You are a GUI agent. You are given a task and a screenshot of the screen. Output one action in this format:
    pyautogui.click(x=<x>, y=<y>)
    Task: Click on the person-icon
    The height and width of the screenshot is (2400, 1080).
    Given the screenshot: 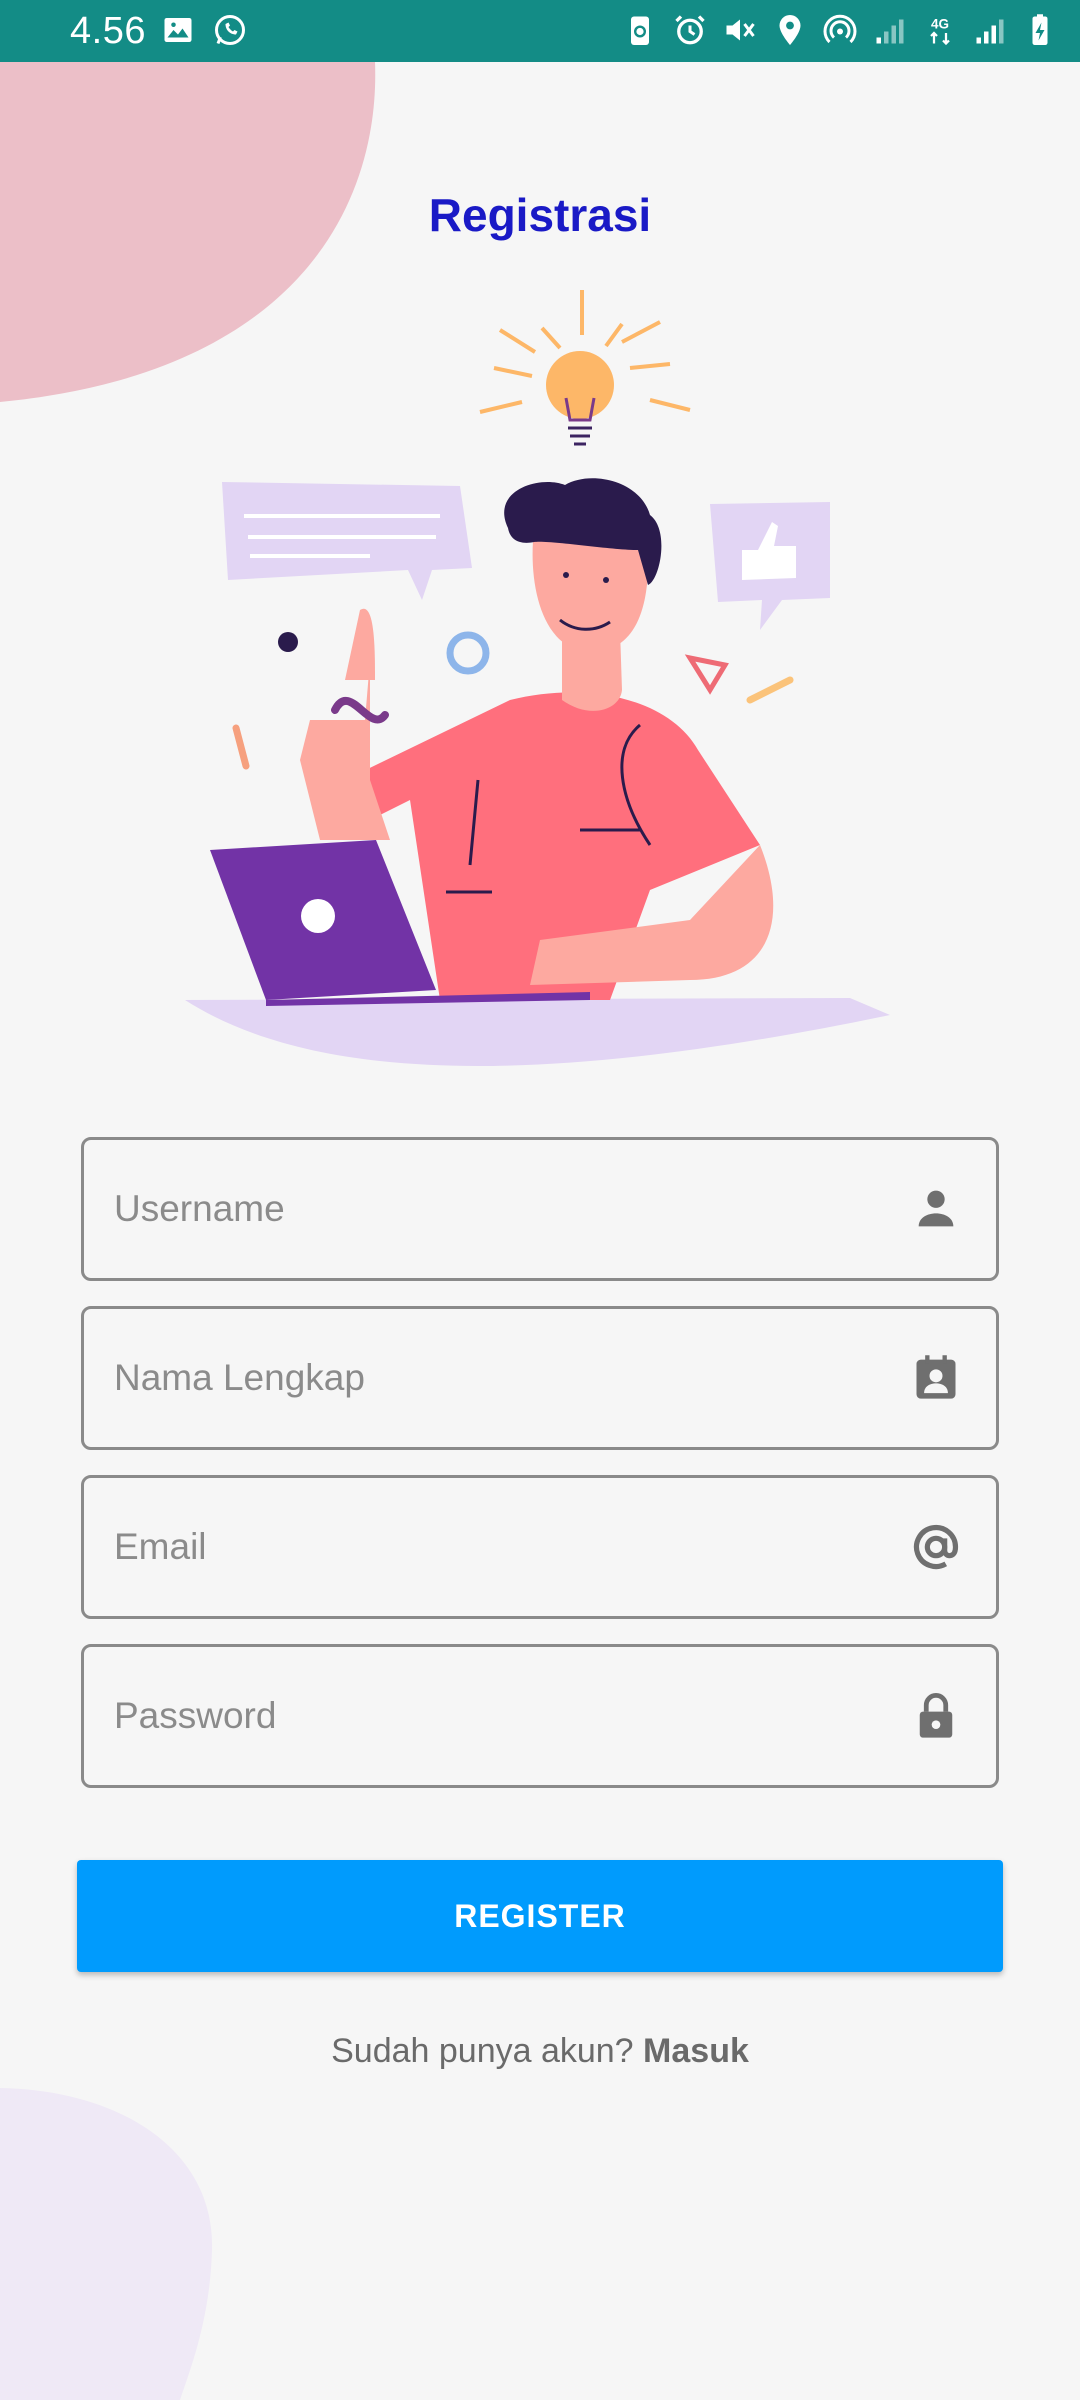 What is the action you would take?
    pyautogui.click(x=936, y=1208)
    